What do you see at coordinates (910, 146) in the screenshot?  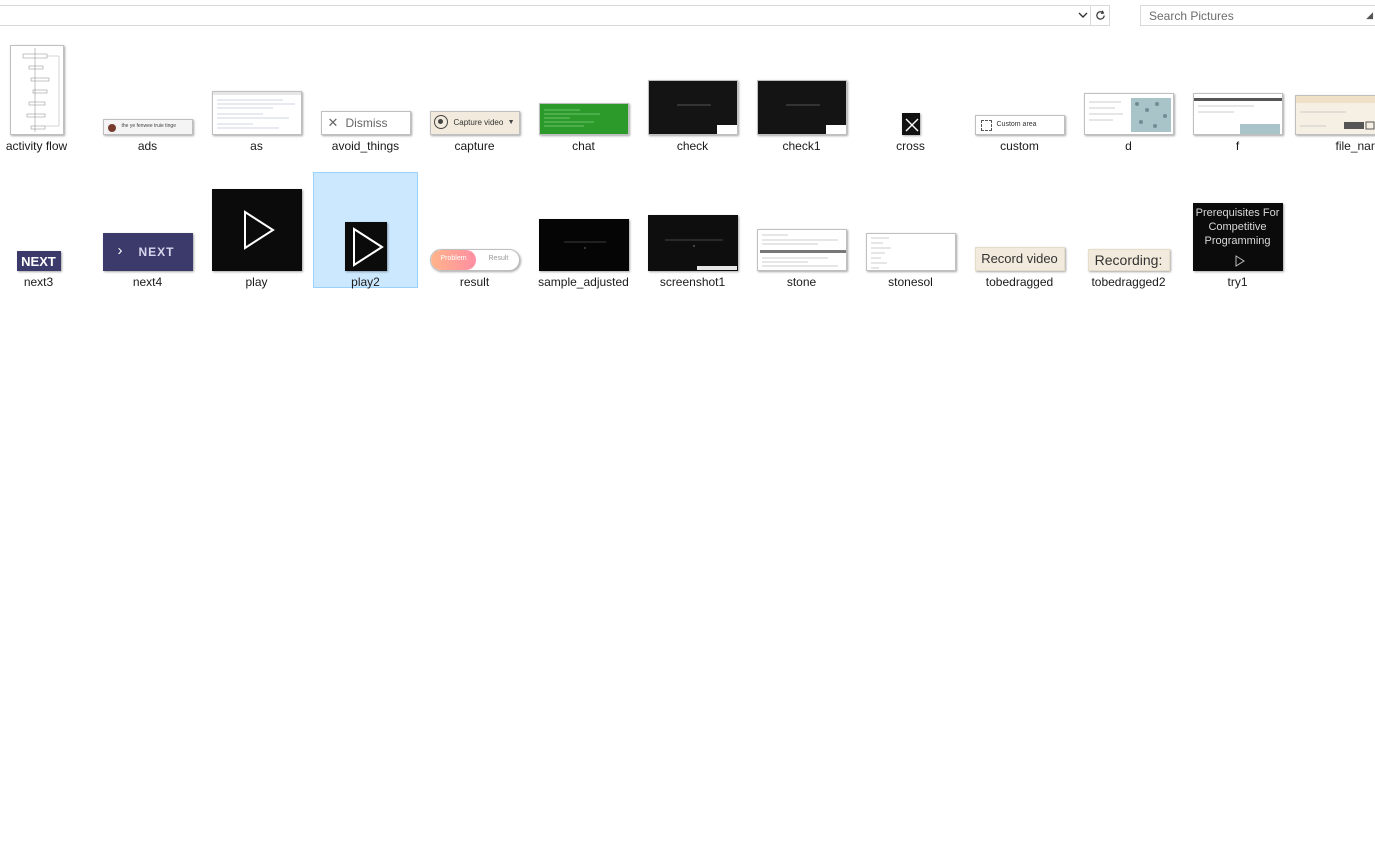 I see `file-name: cross` at bounding box center [910, 146].